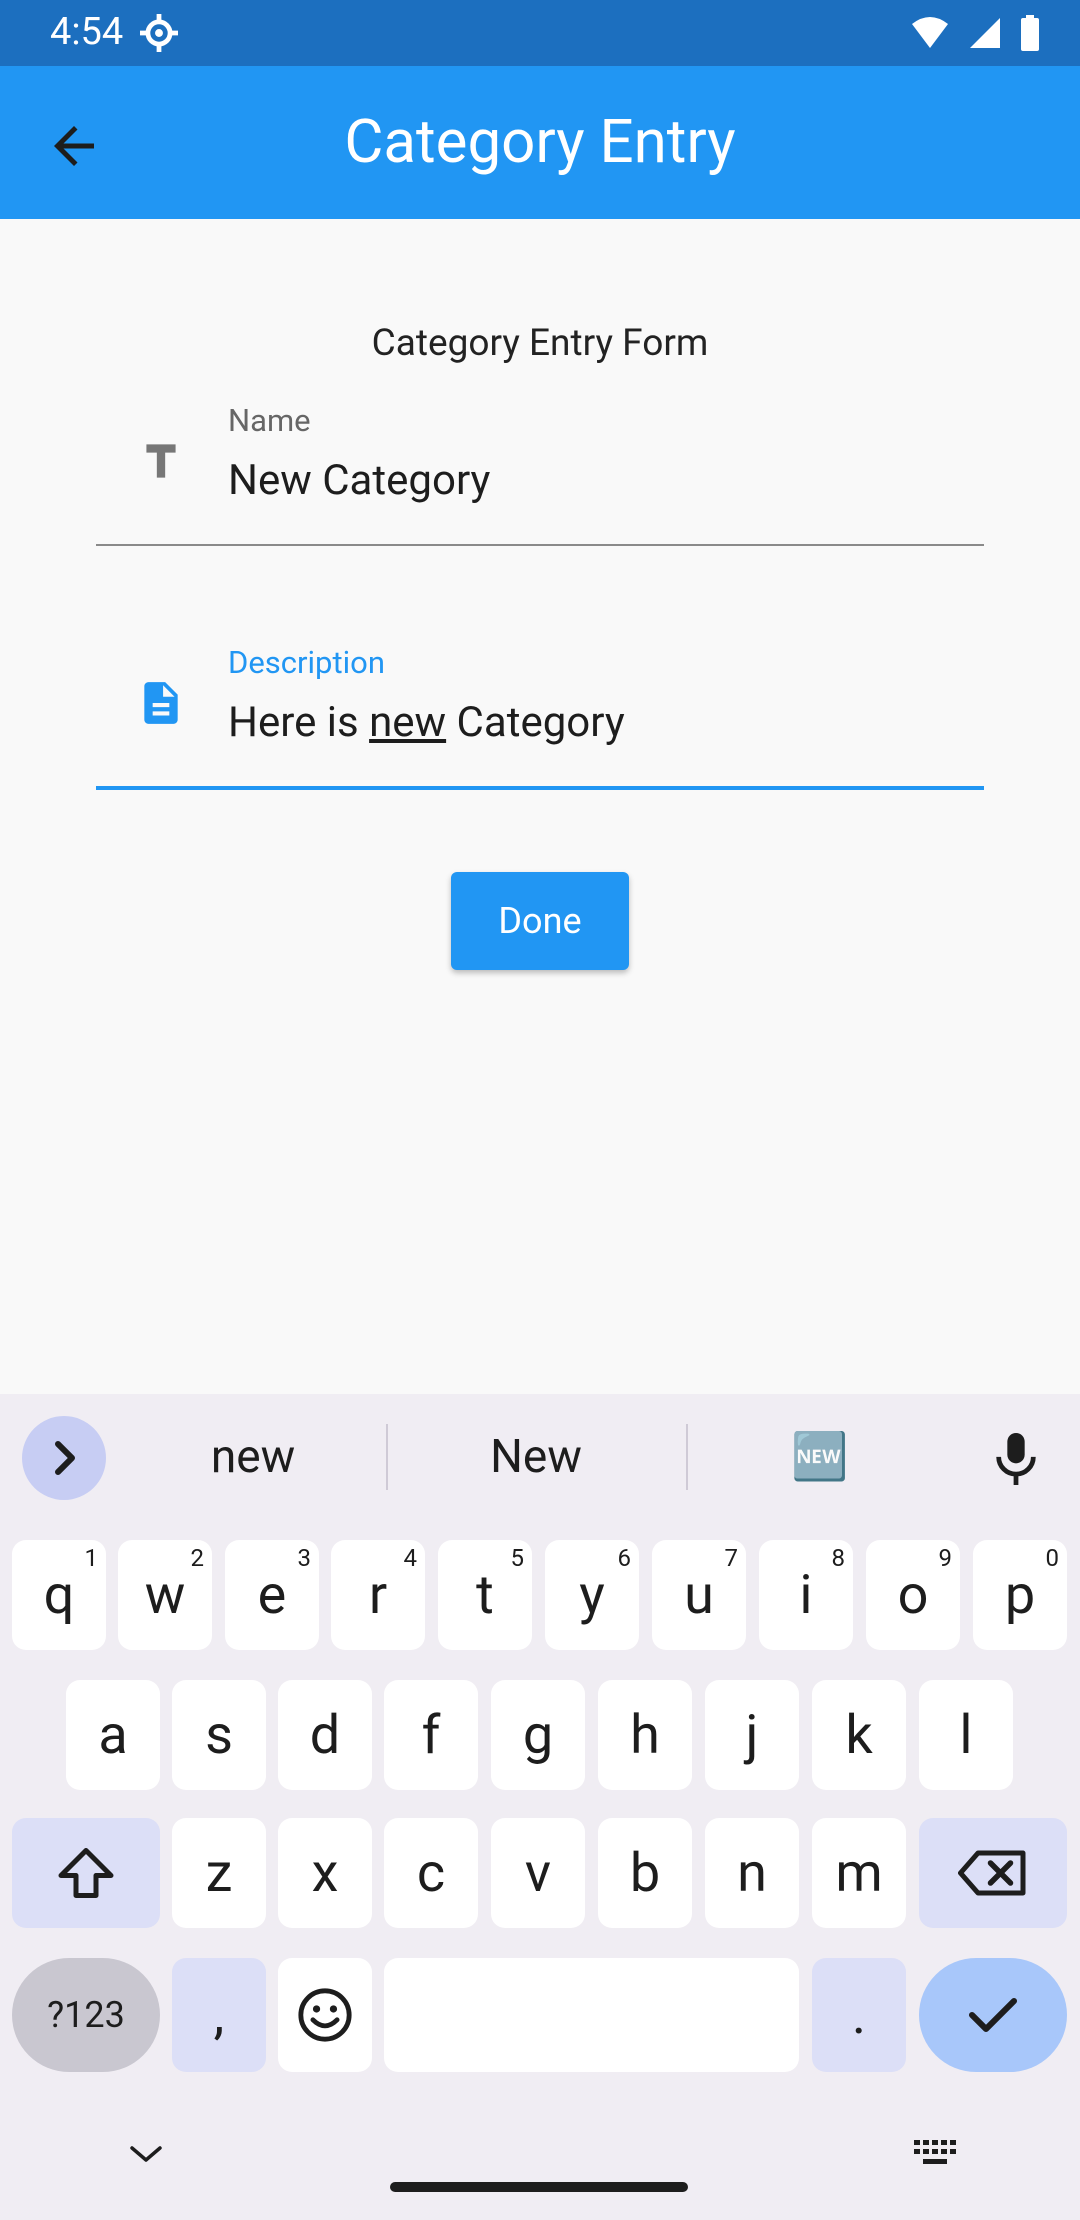 The image size is (1080, 2220). Describe the element at coordinates (253, 1457) in the screenshot. I see `suggestion-1: new` at that location.